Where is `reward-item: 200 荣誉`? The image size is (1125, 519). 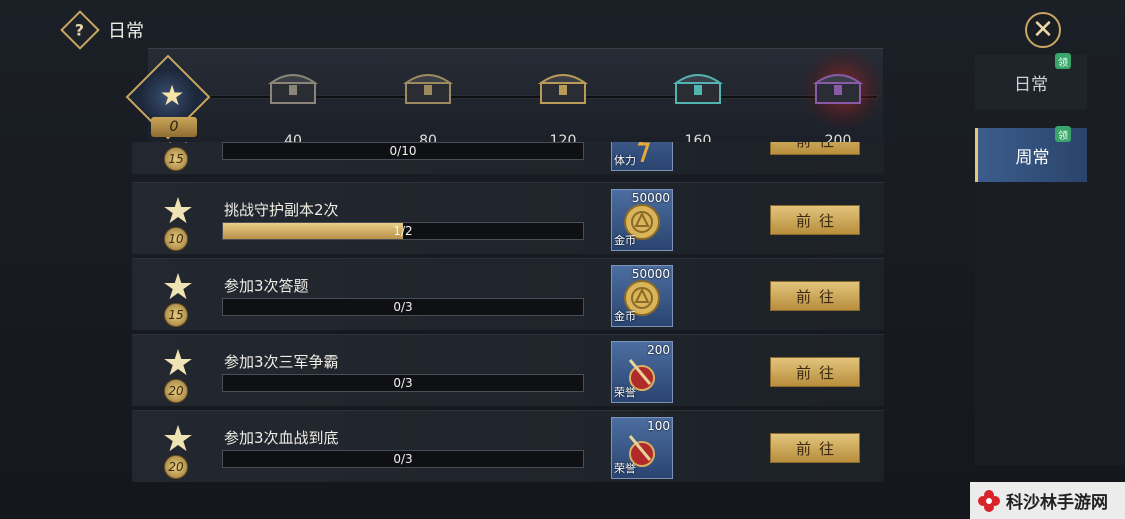 reward-item: 200 荣誉 is located at coordinates (642, 372).